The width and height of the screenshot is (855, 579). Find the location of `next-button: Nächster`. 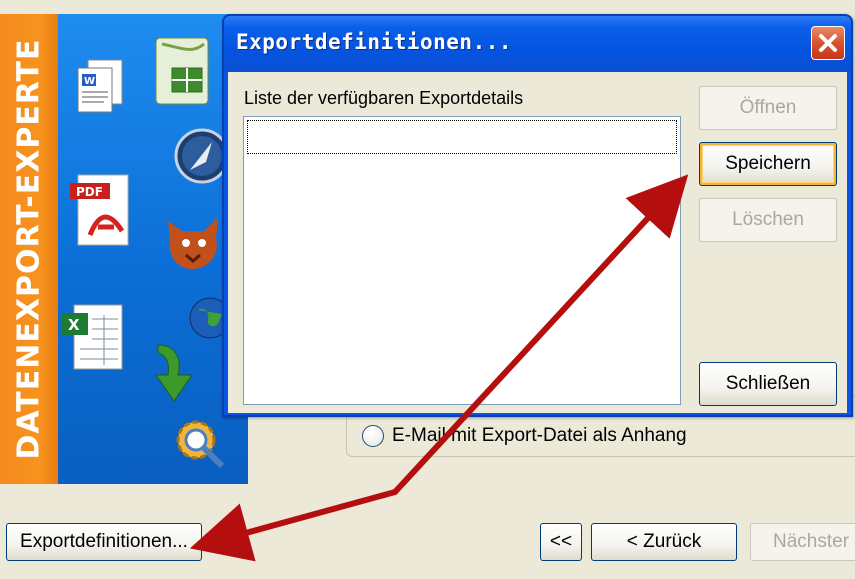

next-button: Nächster is located at coordinates (802, 542).